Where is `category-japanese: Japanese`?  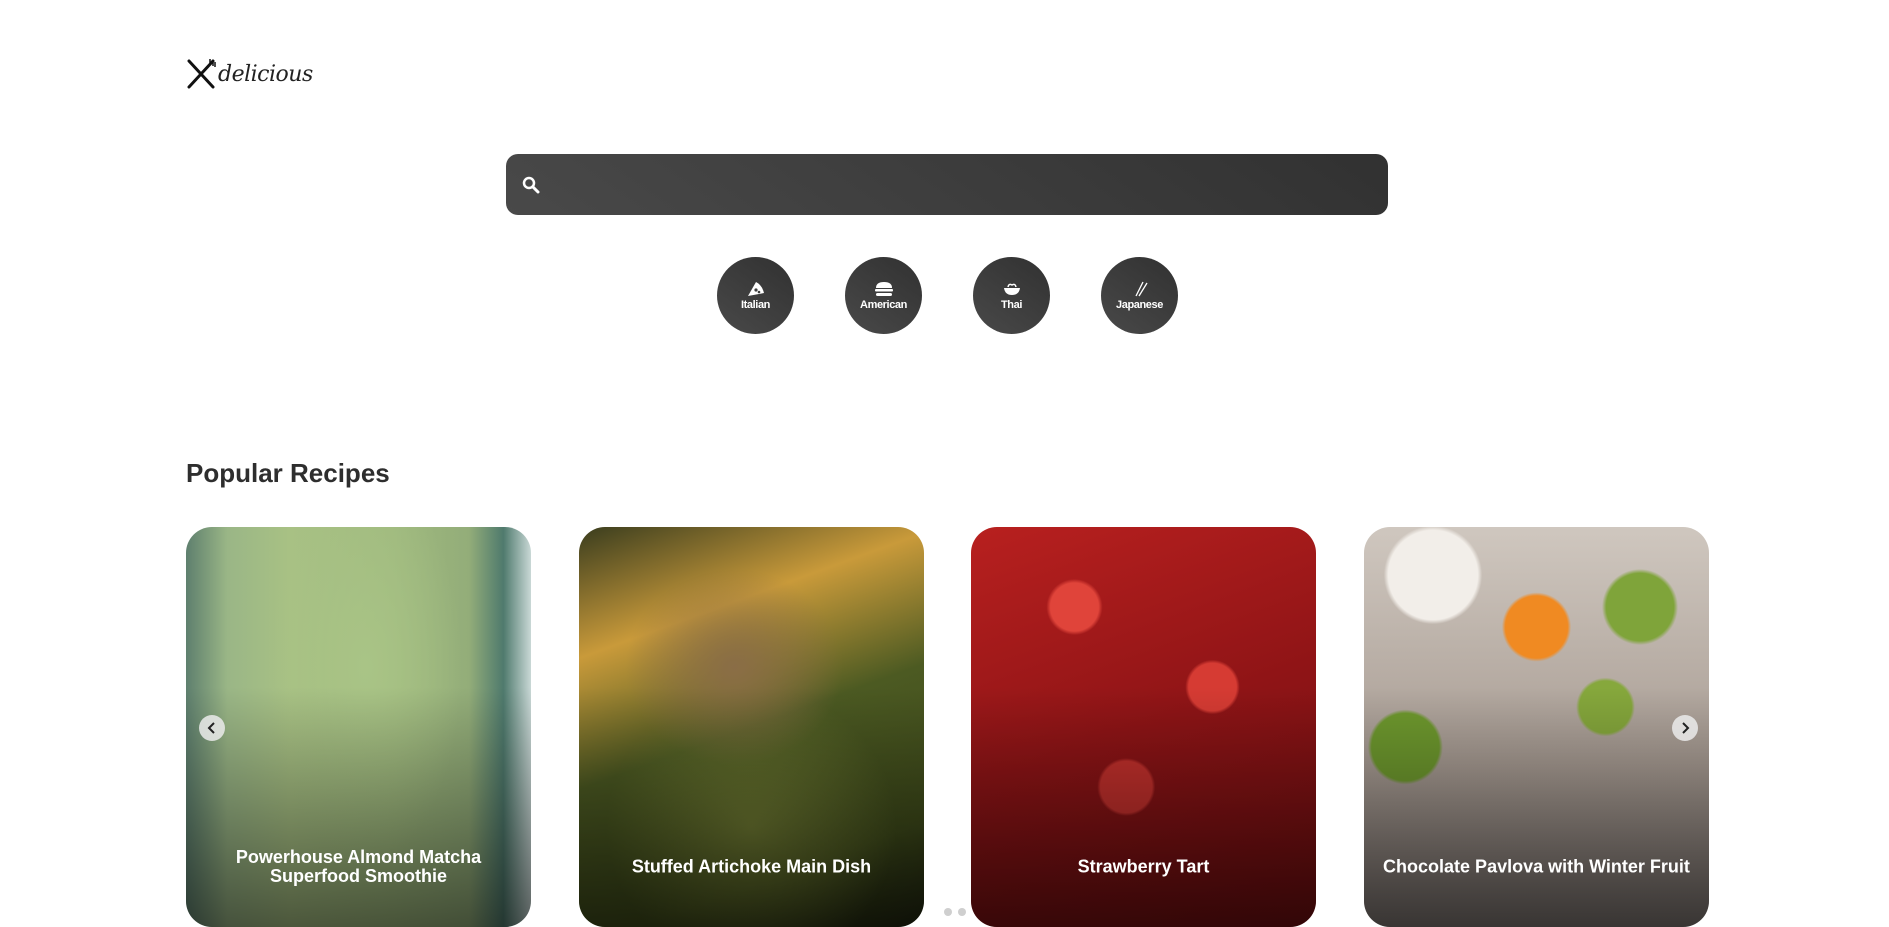 category-japanese: Japanese is located at coordinates (1139, 295).